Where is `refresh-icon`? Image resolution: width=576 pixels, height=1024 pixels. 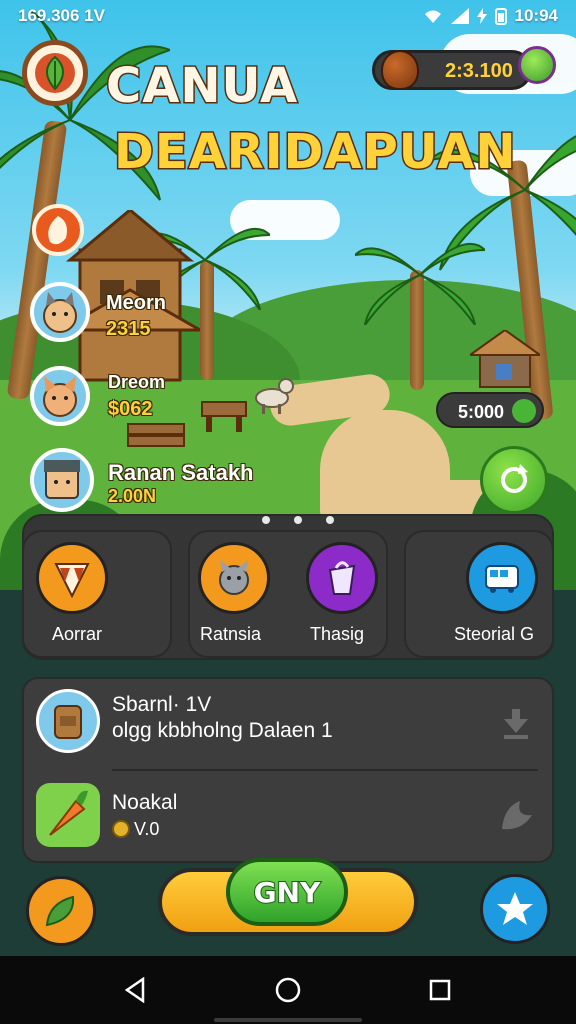
refresh-icon is located at coordinates (514, 478).